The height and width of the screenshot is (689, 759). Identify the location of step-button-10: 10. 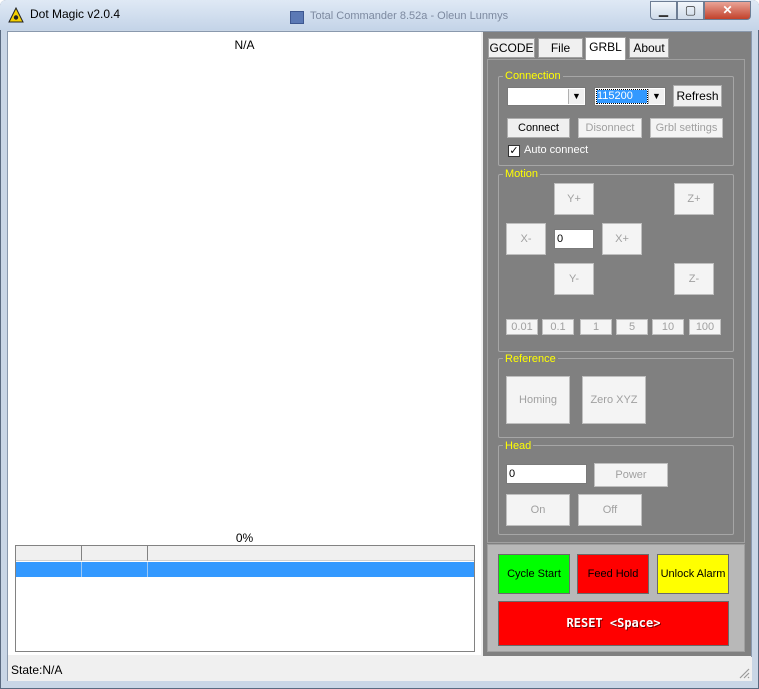
(668, 327).